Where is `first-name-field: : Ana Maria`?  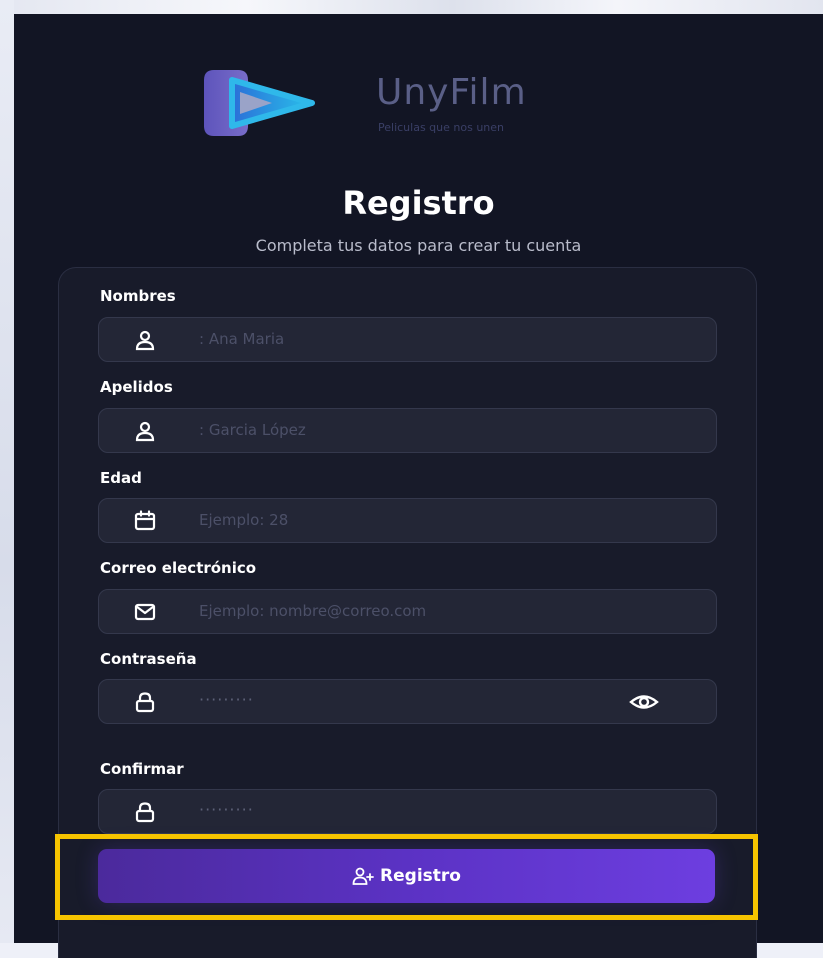
first-name-field: : Ana Maria is located at coordinates (407, 339).